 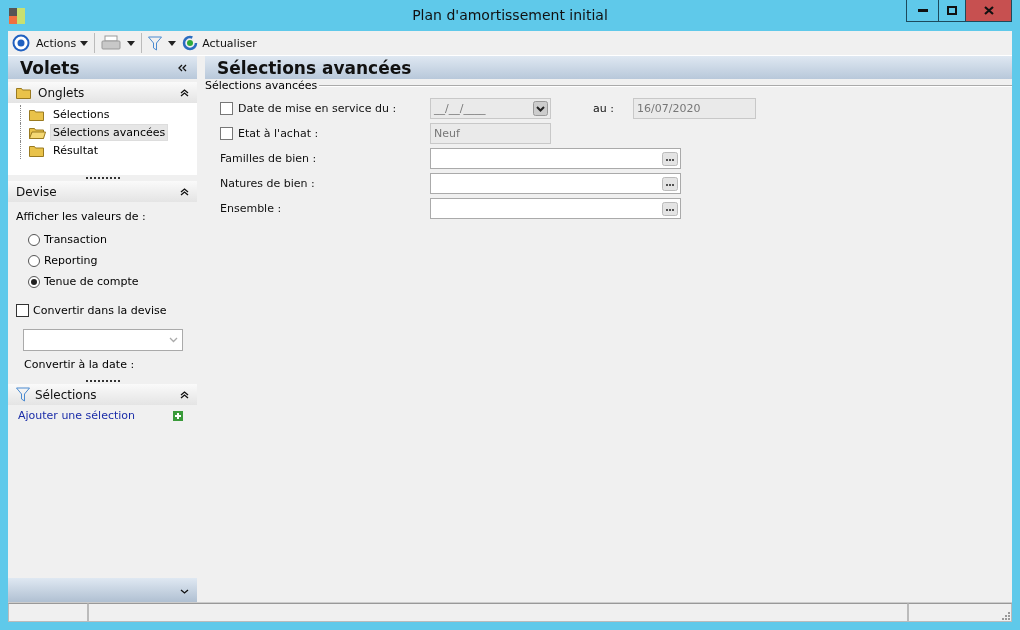 I want to click on group-label: Sélections avancées, so click(x=261, y=85).